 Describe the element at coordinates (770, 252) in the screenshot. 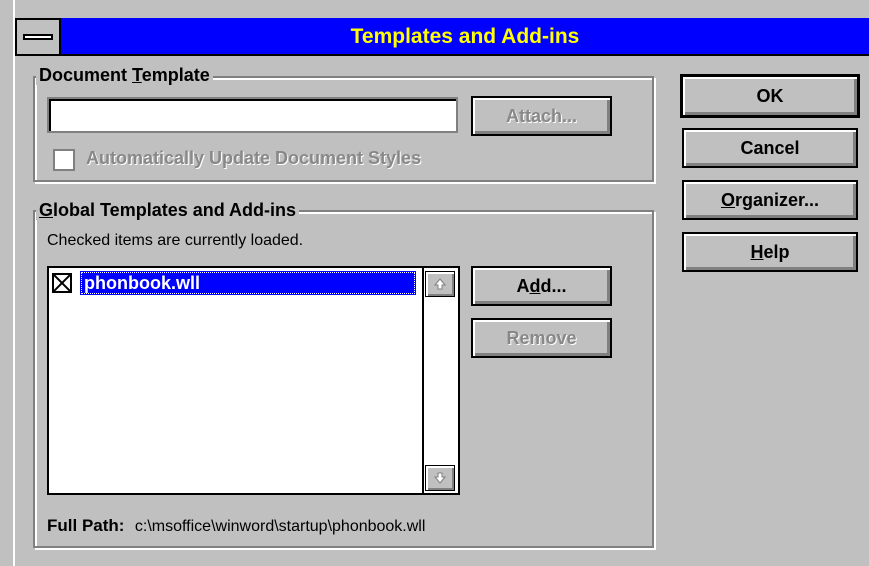

I see `help-button: Help` at that location.